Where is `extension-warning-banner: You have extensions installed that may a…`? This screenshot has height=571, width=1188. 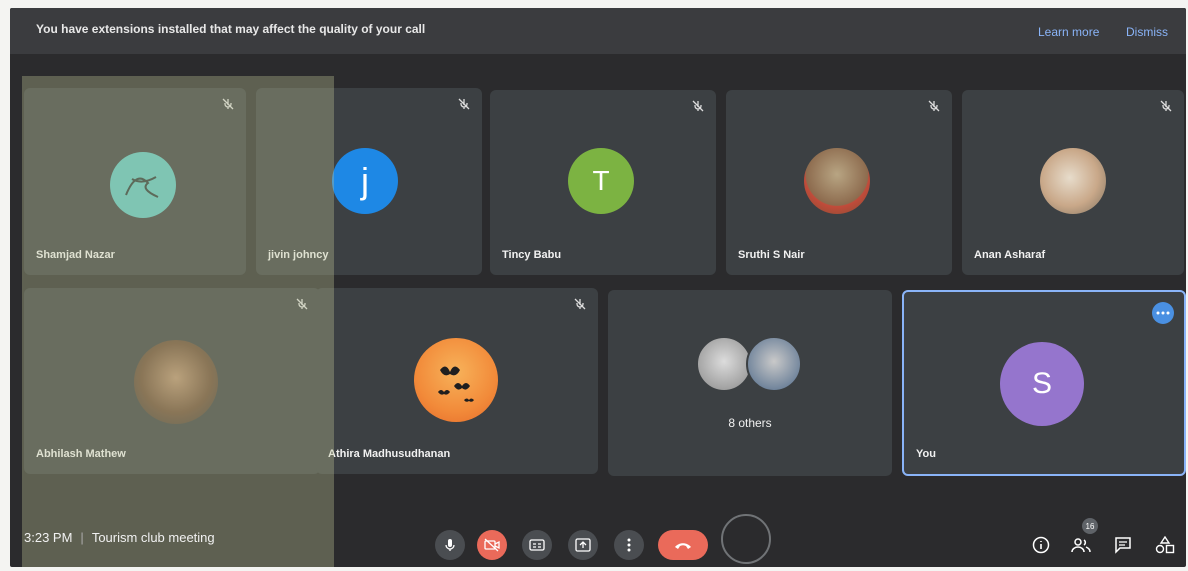
extension-warning-banner: You have extensions installed that may a… is located at coordinates (598, 31).